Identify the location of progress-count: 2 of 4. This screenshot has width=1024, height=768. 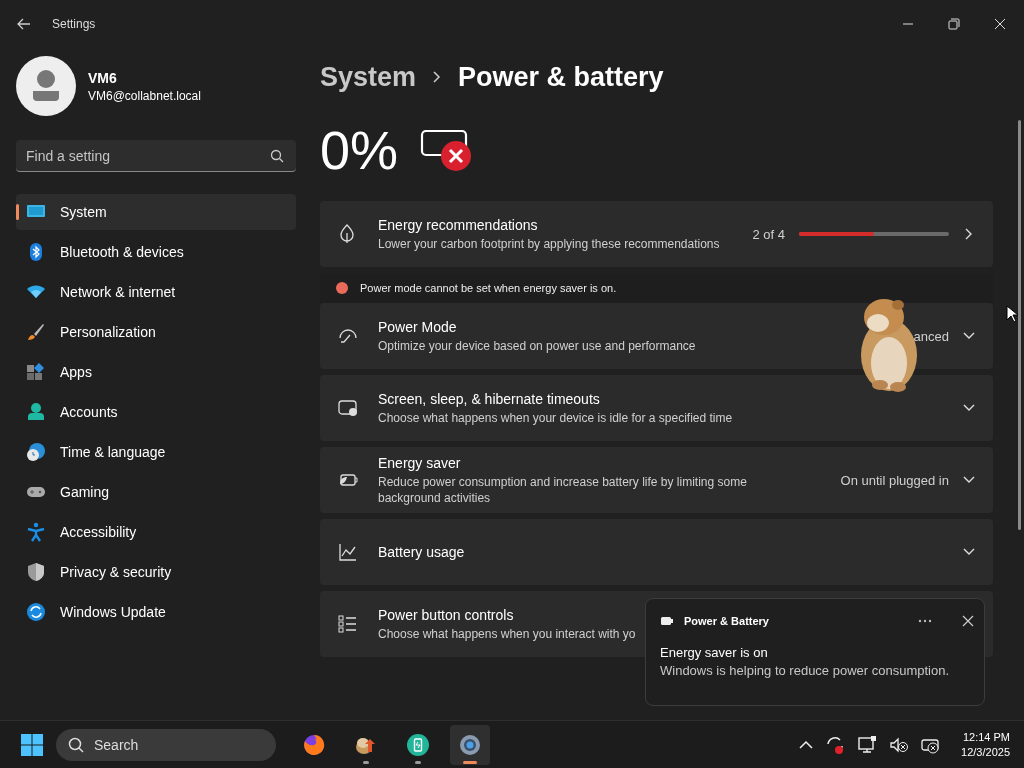
(768, 234).